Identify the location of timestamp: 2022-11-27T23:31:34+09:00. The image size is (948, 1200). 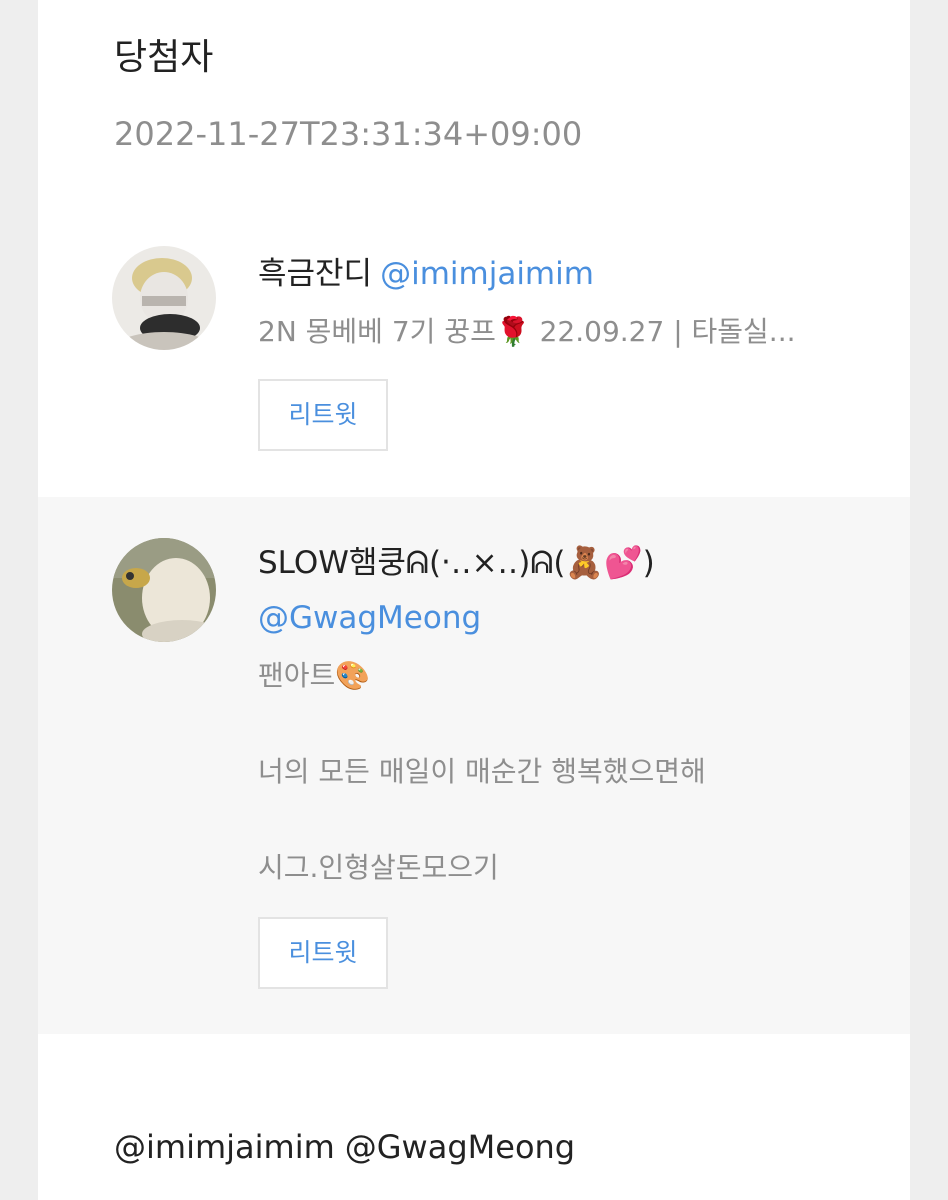
(348, 134).